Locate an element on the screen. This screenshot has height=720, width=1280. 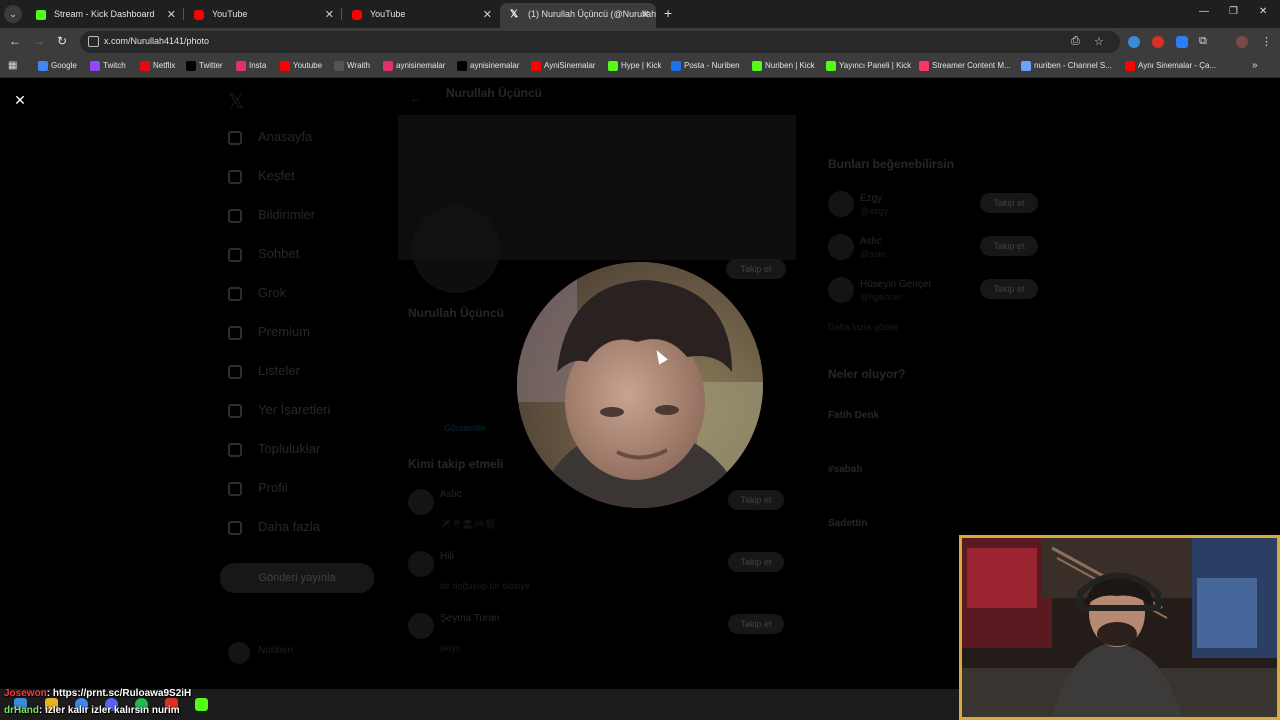
minimize-icon: — is located at coordinates (1204, 11).